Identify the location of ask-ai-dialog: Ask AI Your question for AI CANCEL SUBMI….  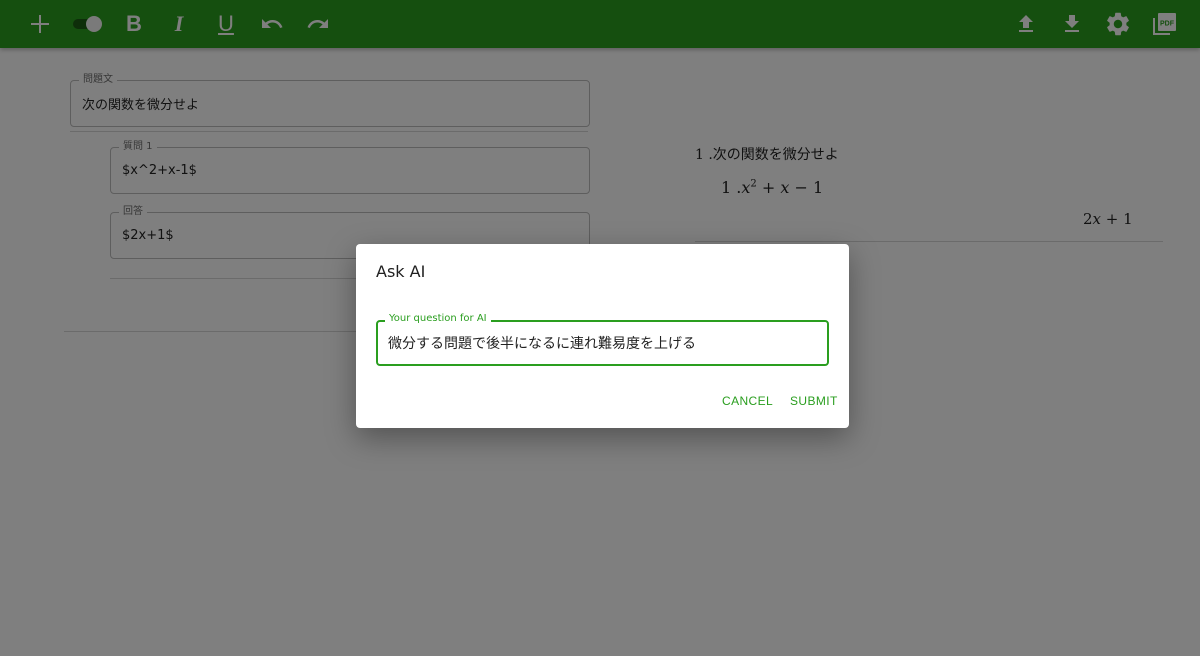
(602, 336).